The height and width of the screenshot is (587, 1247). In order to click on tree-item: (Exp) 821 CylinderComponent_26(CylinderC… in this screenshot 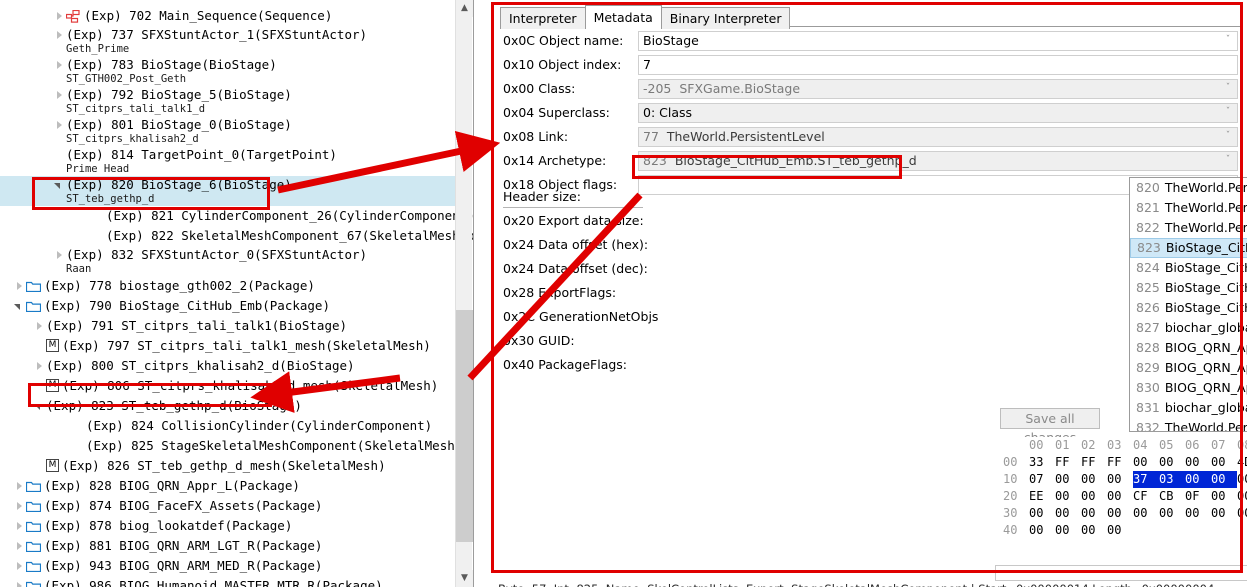, I will do `click(236, 216)`.